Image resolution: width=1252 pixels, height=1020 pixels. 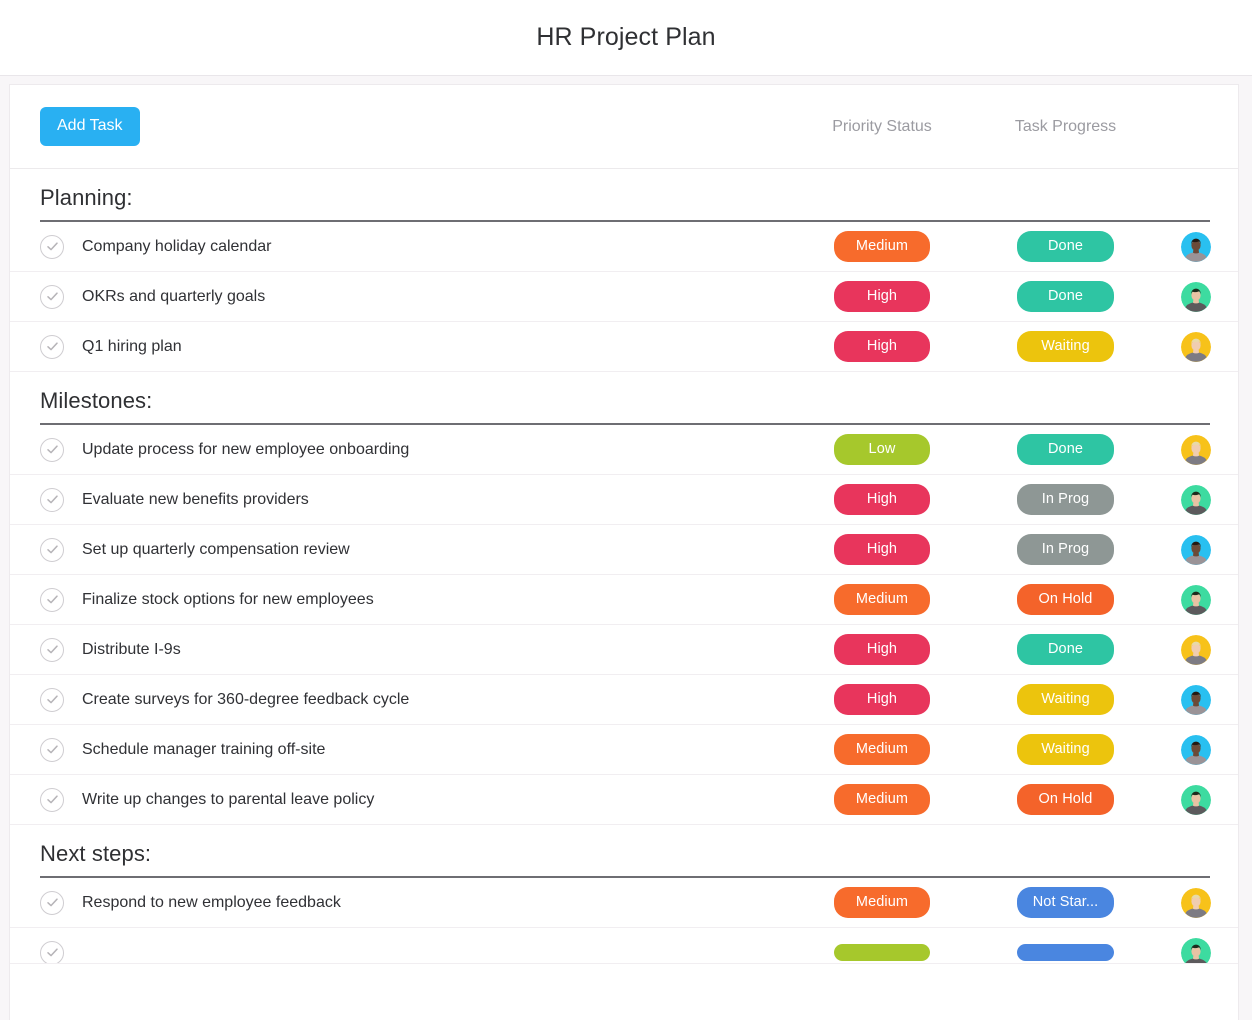 What do you see at coordinates (174, 296) in the screenshot?
I see `task-name: OKRs and quarterly goals` at bounding box center [174, 296].